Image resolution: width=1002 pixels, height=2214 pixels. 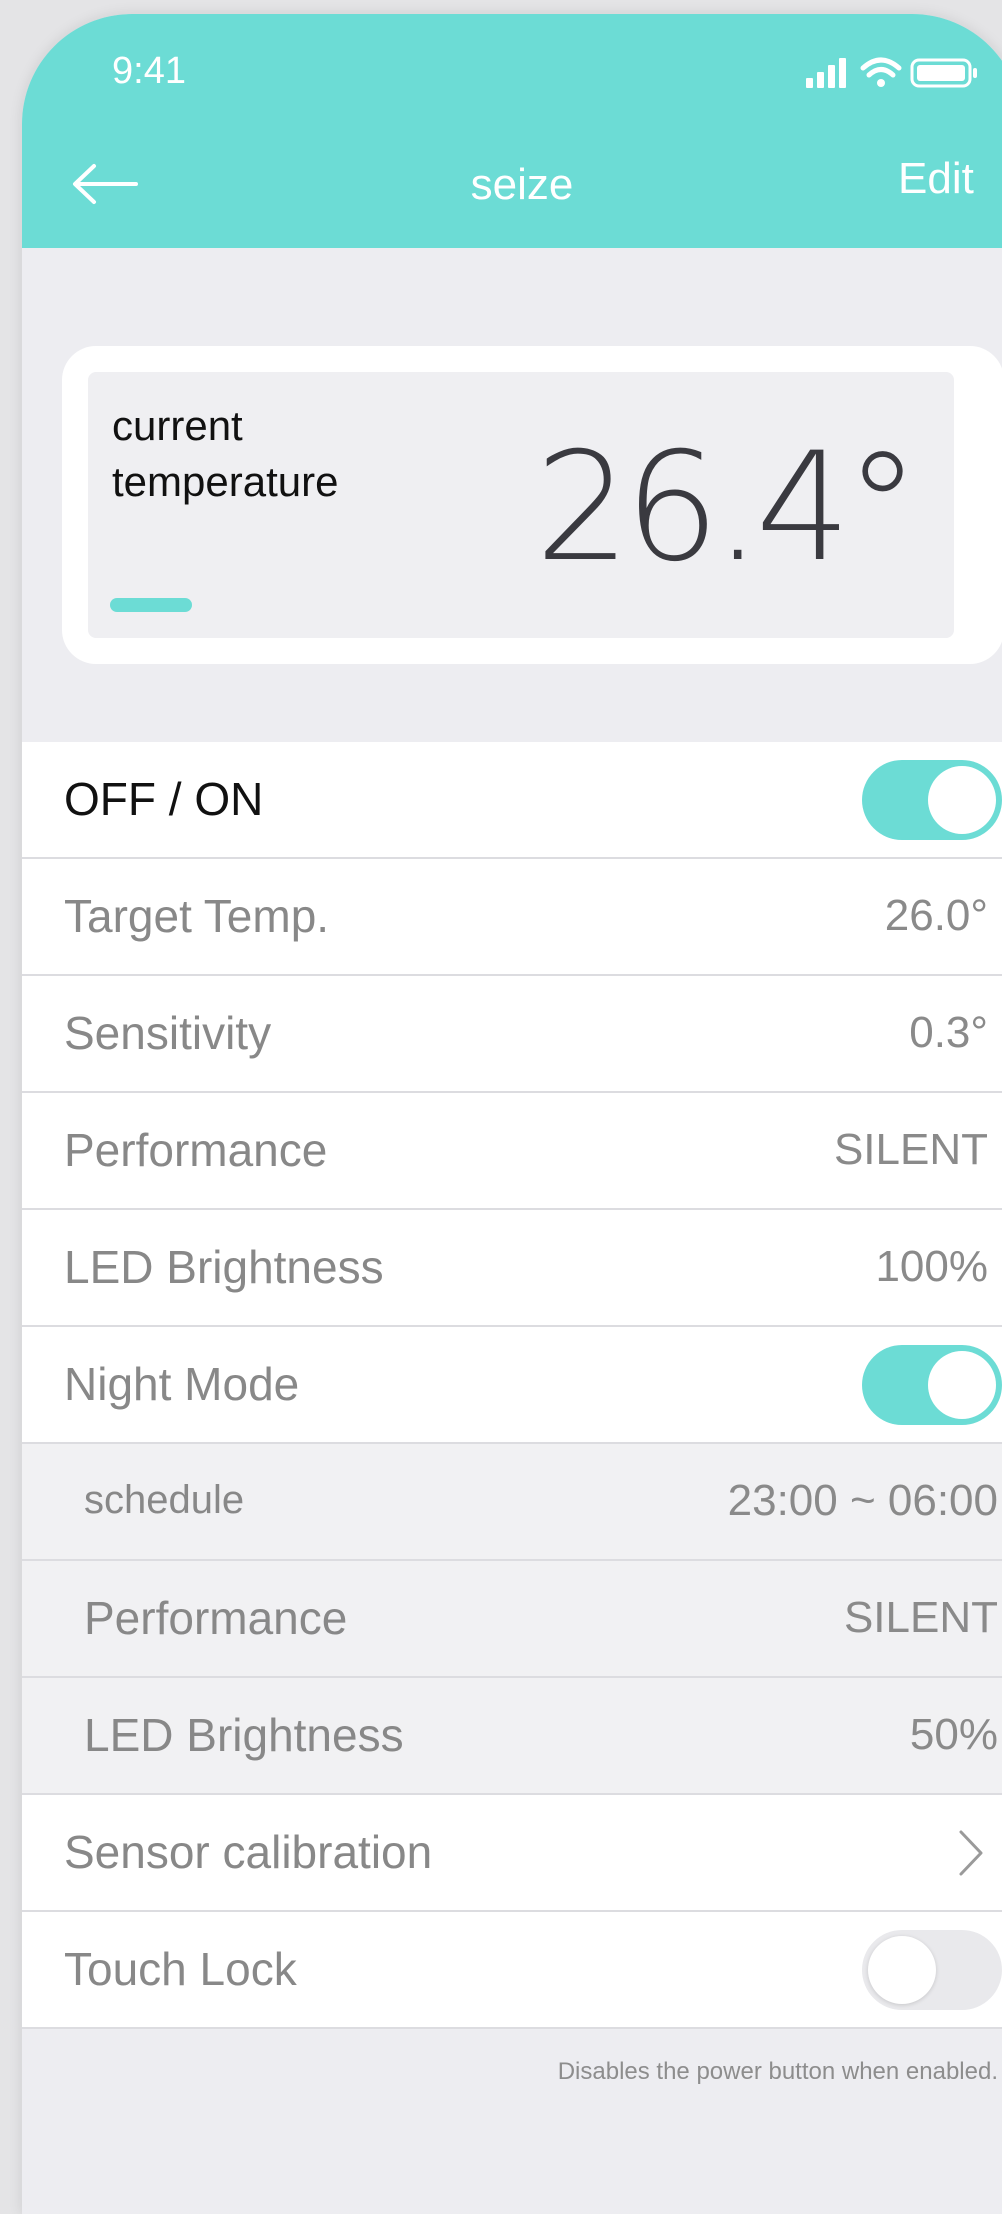 What do you see at coordinates (182, 1384) in the screenshot?
I see `night-mode-label: Night Mode` at bounding box center [182, 1384].